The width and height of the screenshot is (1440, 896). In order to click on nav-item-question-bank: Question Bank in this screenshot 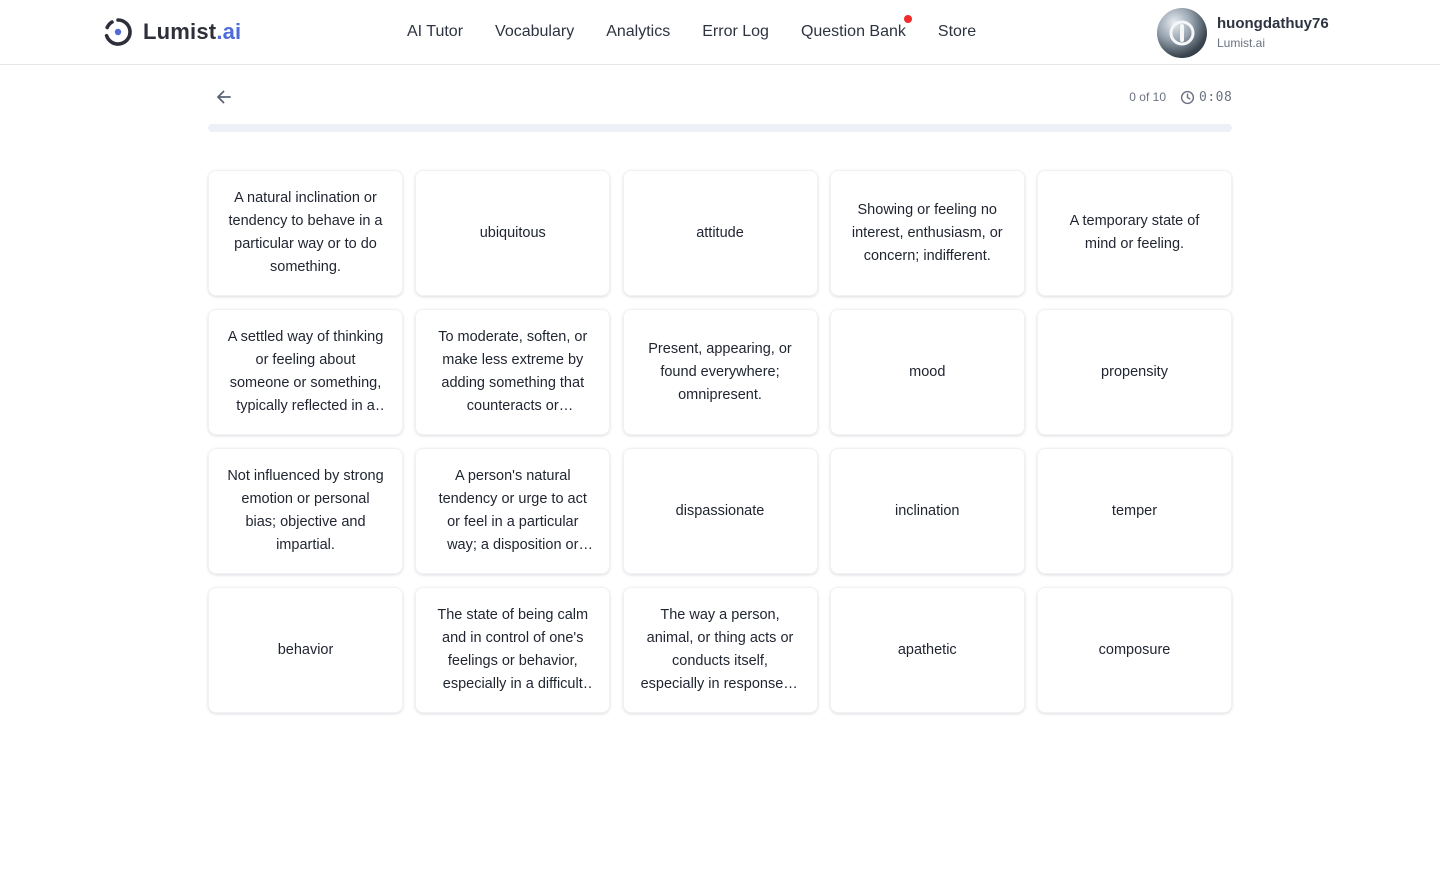, I will do `click(856, 29)`.